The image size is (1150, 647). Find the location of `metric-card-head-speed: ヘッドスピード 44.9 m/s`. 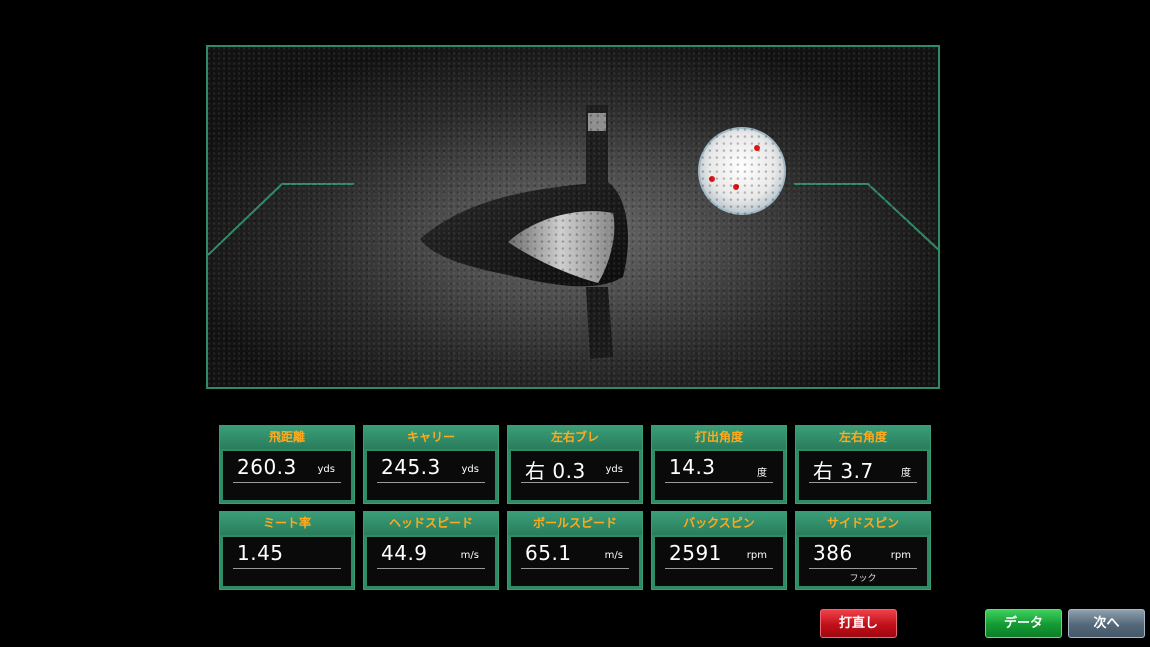

metric-card-head-speed: ヘッドスピード 44.9 m/s is located at coordinates (431, 550).